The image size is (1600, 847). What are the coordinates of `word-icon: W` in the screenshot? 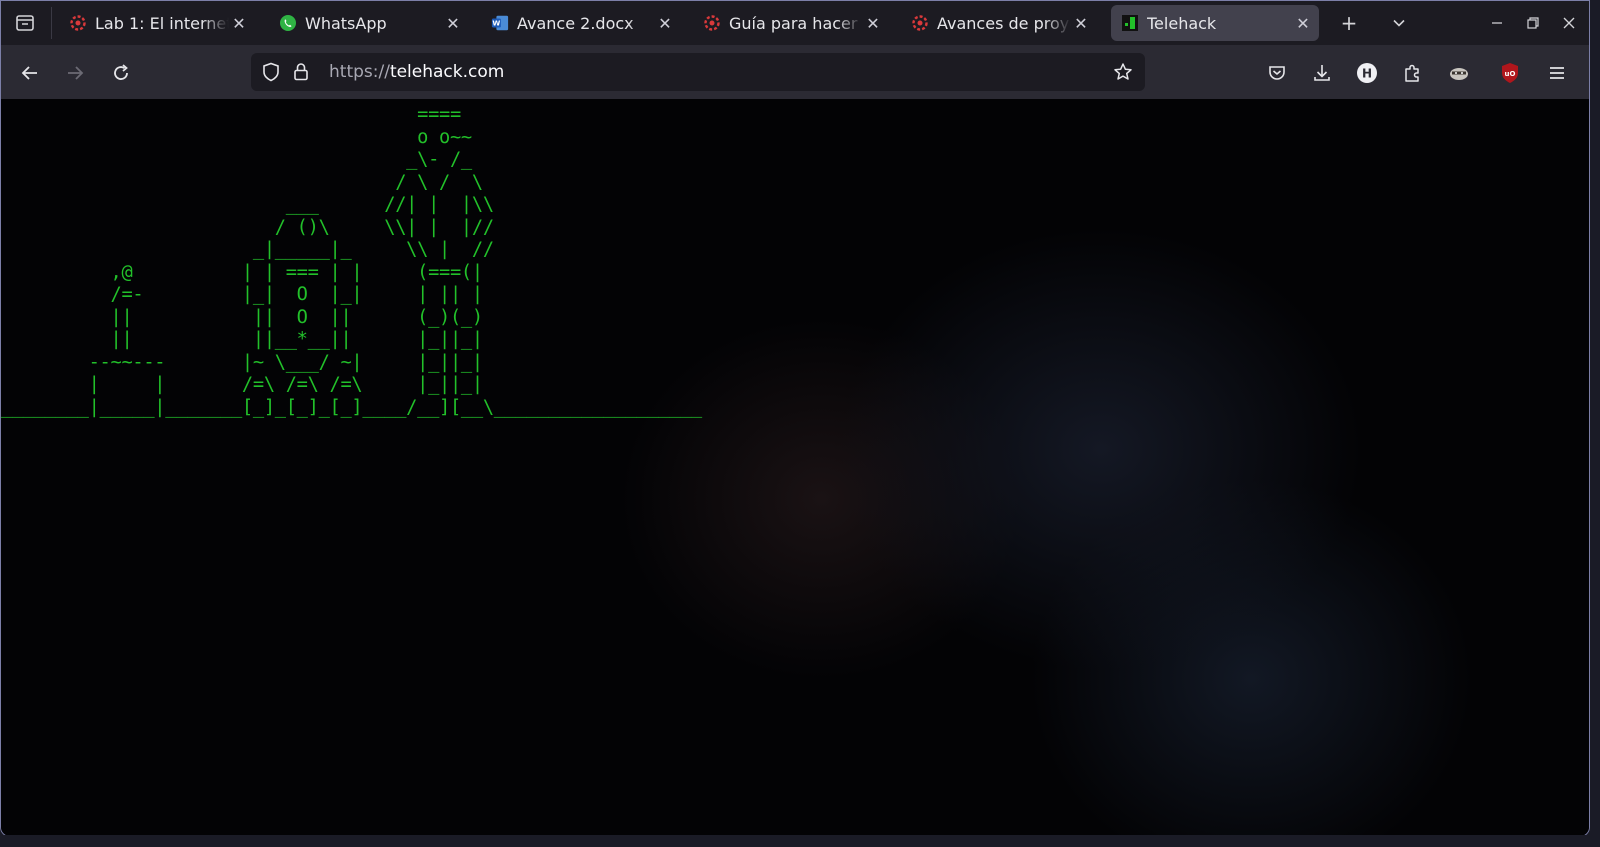 It's located at (500, 23).